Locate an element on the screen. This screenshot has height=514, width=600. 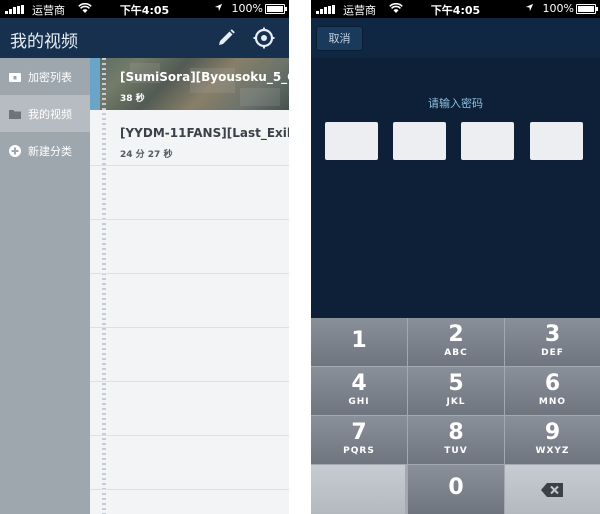
sidebar-item-my-videos: 我的视频 is located at coordinates (45, 113).